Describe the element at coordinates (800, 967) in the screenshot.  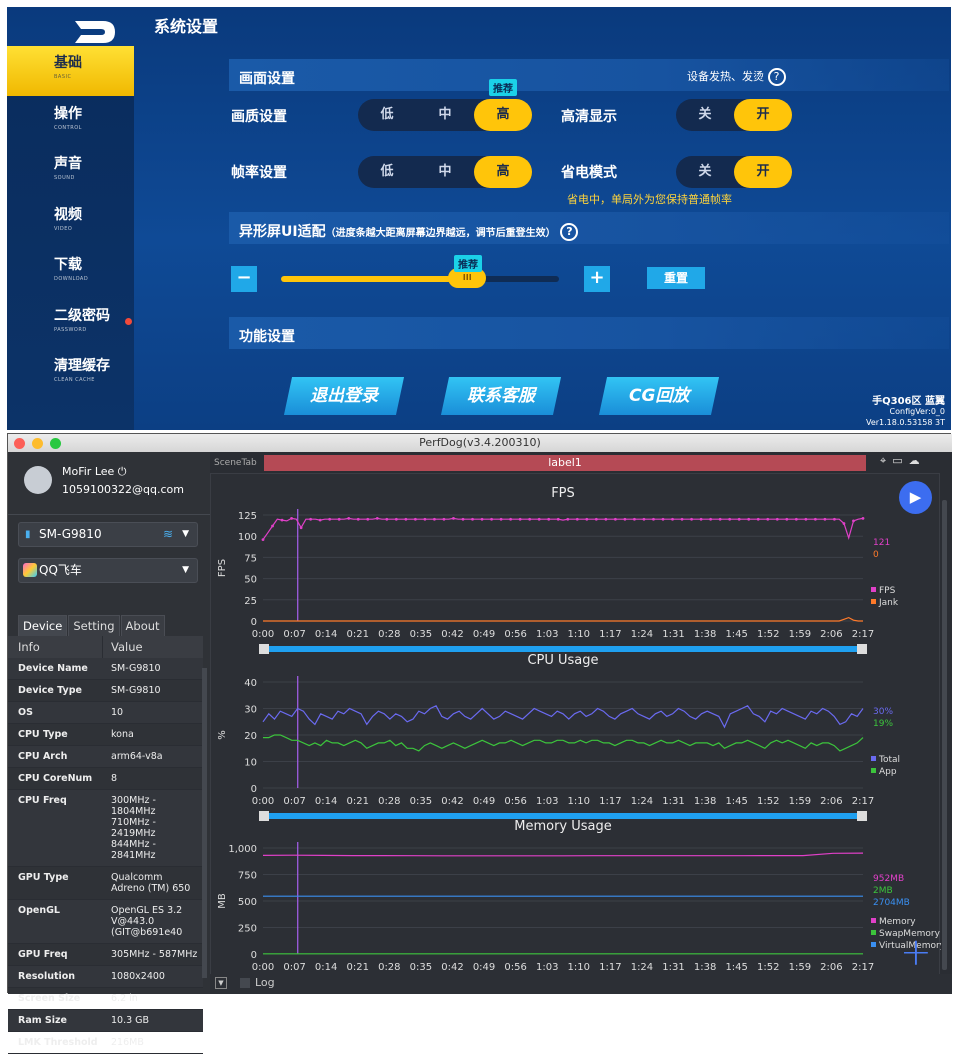
I see `tick-label: 1:59` at that location.